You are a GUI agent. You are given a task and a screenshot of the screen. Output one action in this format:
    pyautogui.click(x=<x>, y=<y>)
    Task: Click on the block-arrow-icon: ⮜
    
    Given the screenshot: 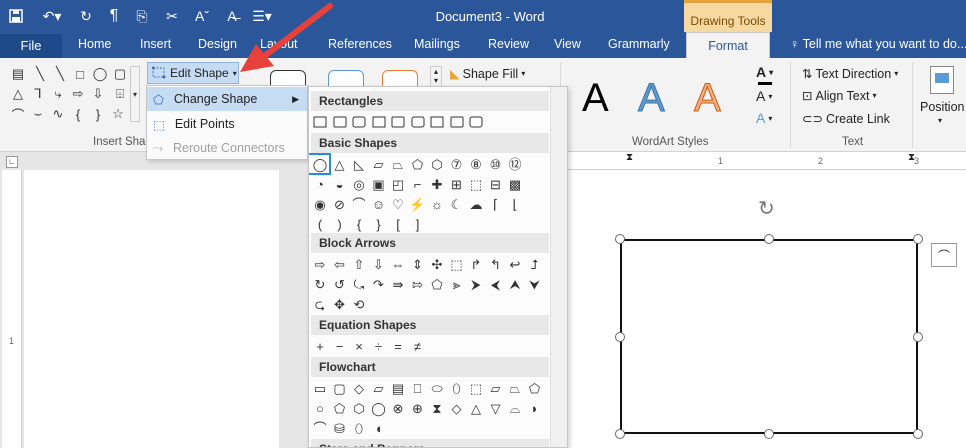 What is the action you would take?
    pyautogui.click(x=496, y=284)
    